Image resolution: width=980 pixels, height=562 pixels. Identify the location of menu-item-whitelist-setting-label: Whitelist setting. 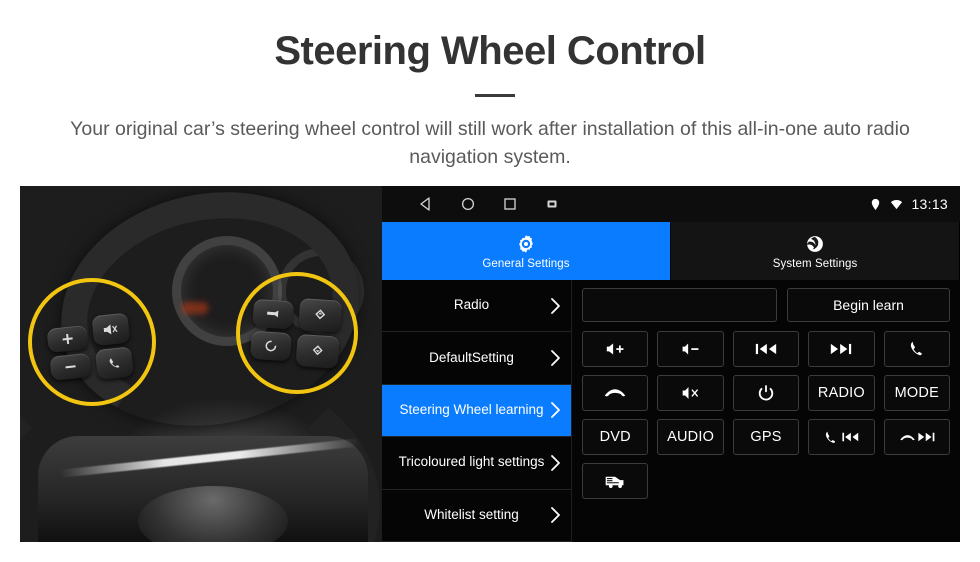
(471, 514).